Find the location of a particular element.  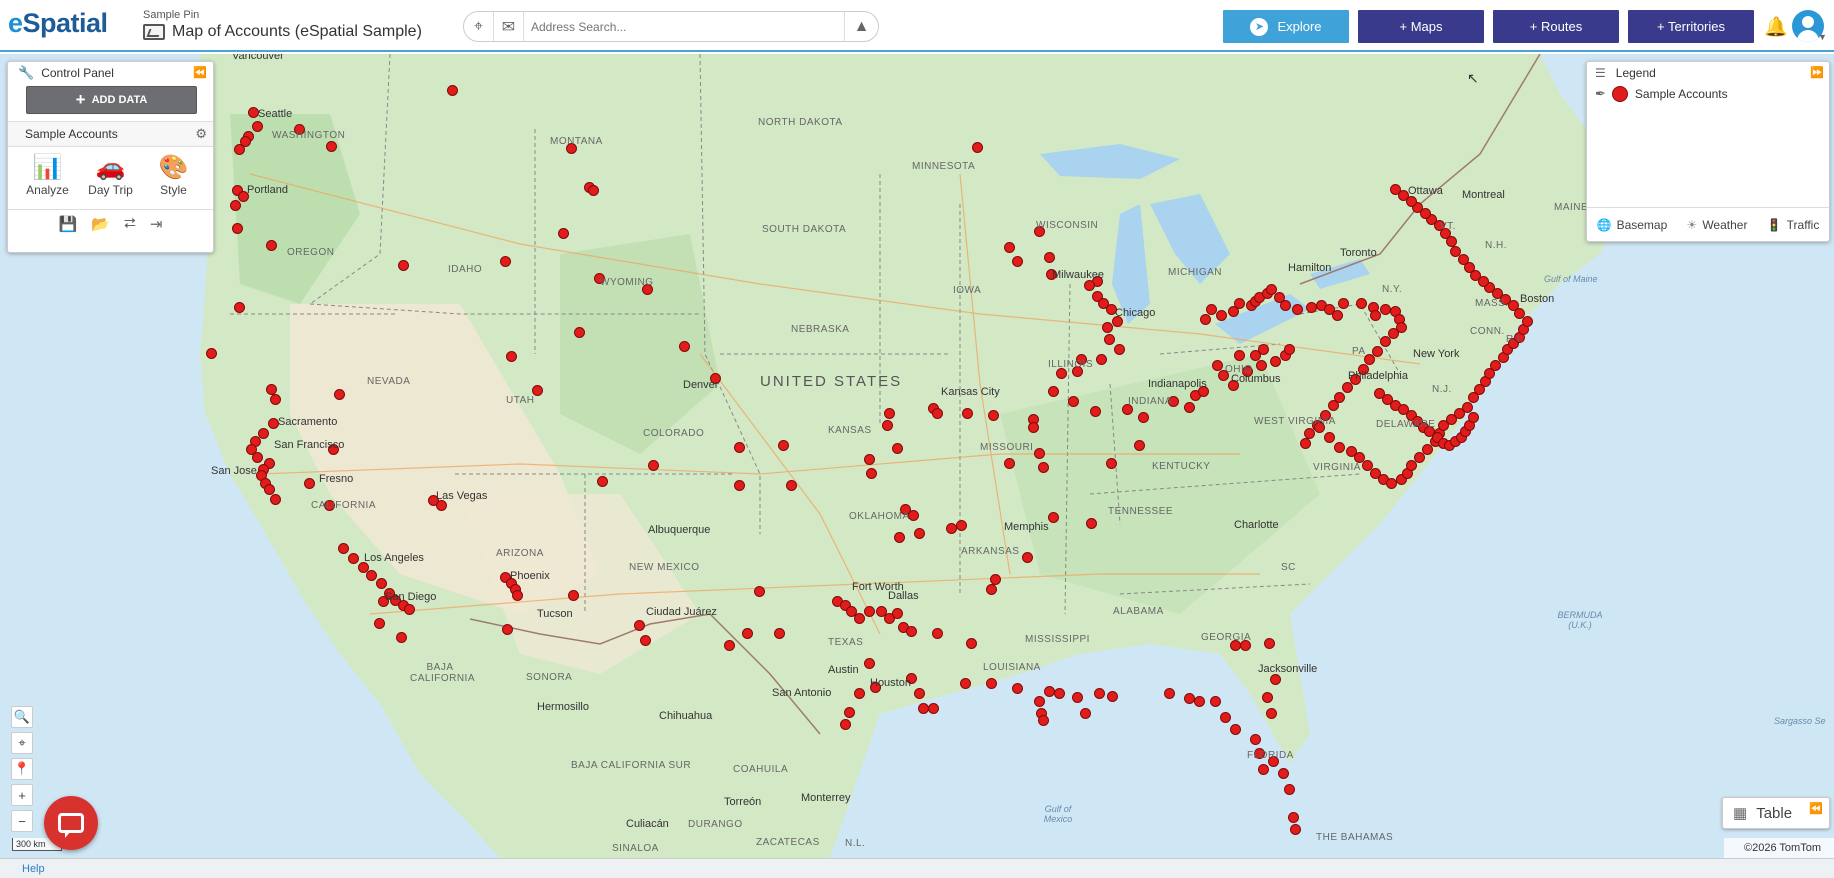

gear-icon: ⚙ is located at coordinates (201, 134).